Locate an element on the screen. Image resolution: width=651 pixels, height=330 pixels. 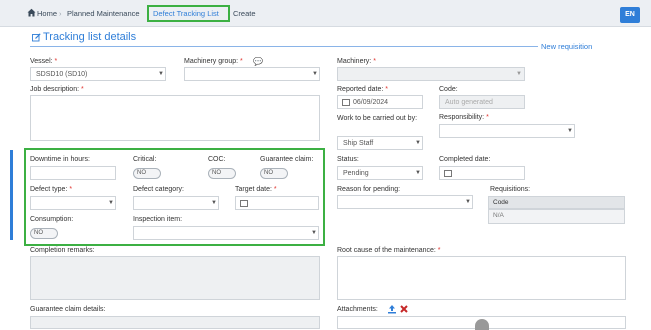
attachment-placeholder-icon is located at coordinates (482, 324).